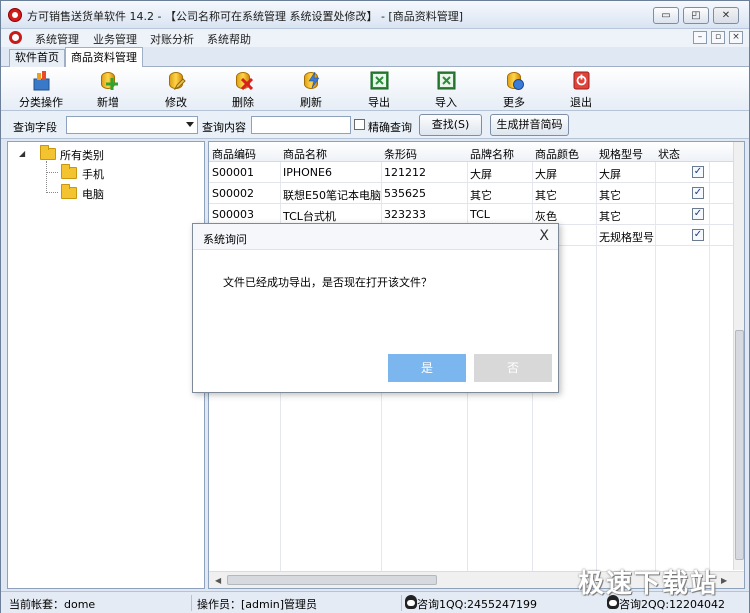 The height and width of the screenshot is (613, 750). What do you see at coordinates (390, 127) in the screenshot?
I see `exact-query-label: 精确查询` at bounding box center [390, 127].